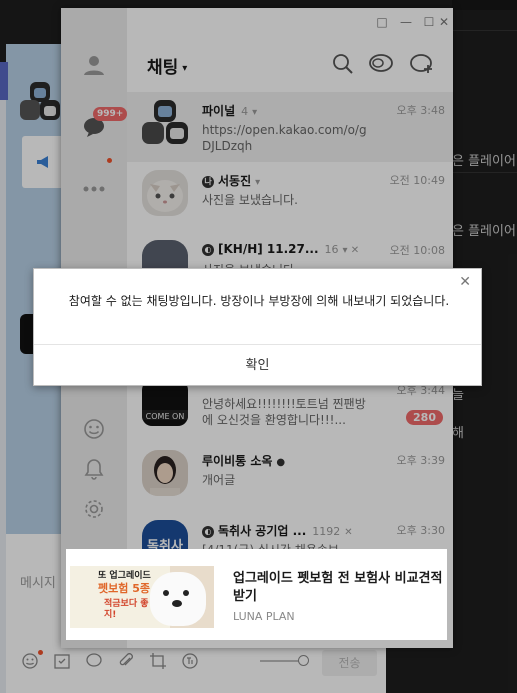 The image size is (517, 693). I want to click on confirm-button: 확인, so click(257, 366).